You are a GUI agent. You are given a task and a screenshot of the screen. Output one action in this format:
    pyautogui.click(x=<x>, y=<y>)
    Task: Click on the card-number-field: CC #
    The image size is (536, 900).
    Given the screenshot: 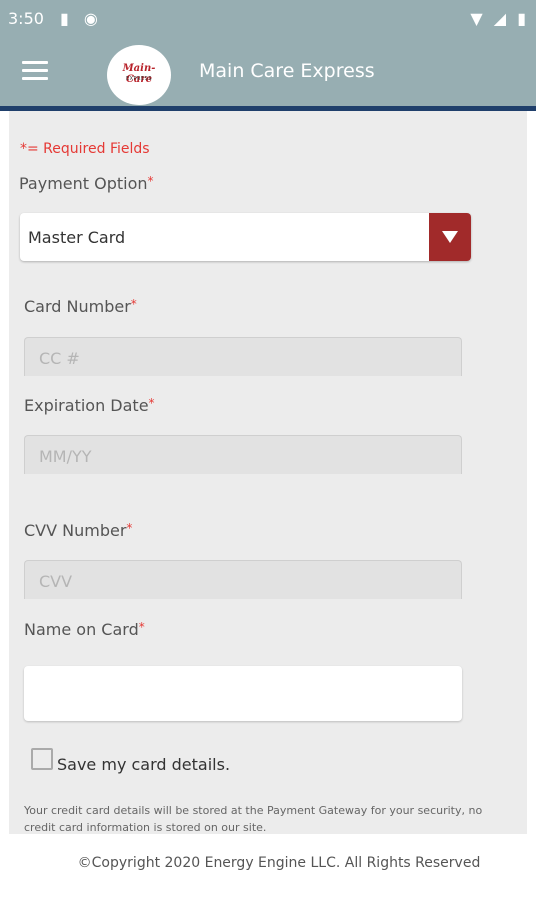 What is the action you would take?
    pyautogui.click(x=243, y=356)
    